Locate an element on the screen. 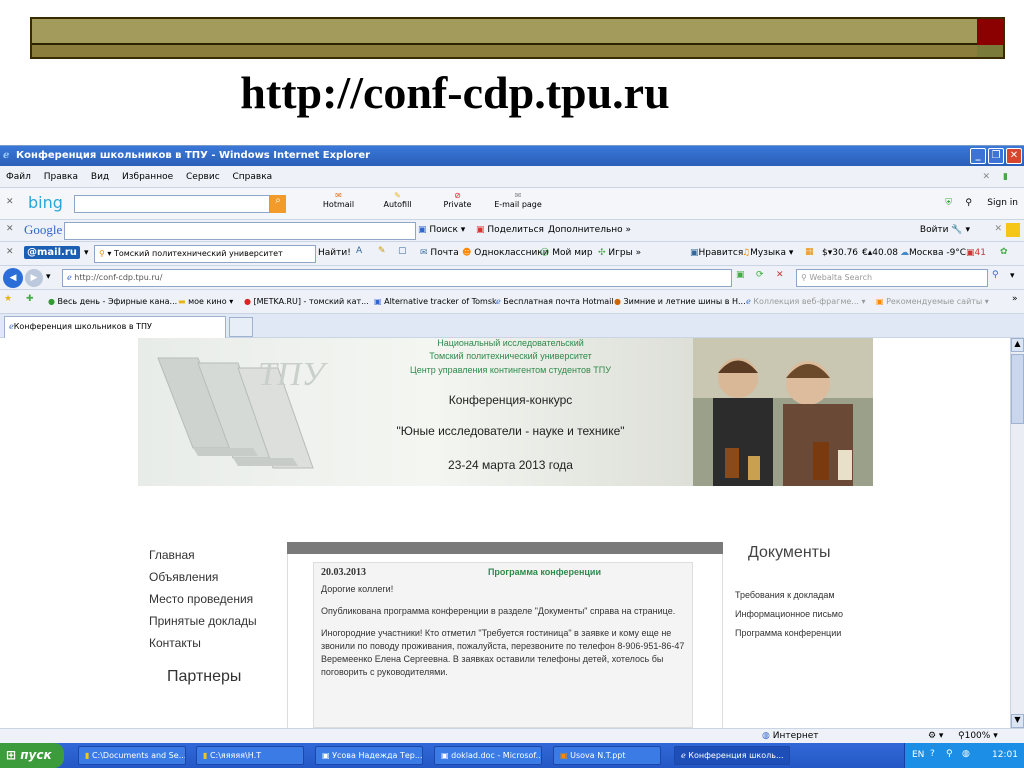  google-bar-close-icon: ✕ is located at coordinates (998, 229).